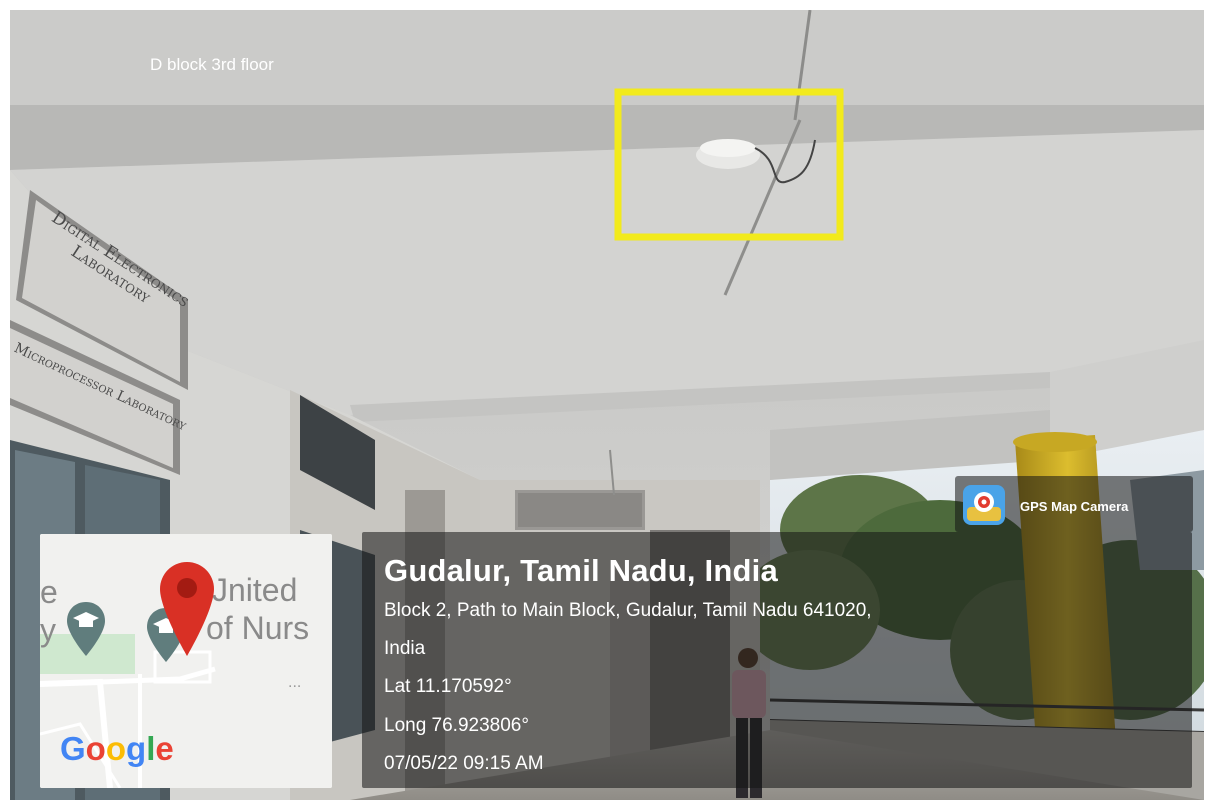  I want to click on longitude-text: Long 76.923806°, so click(456, 725).